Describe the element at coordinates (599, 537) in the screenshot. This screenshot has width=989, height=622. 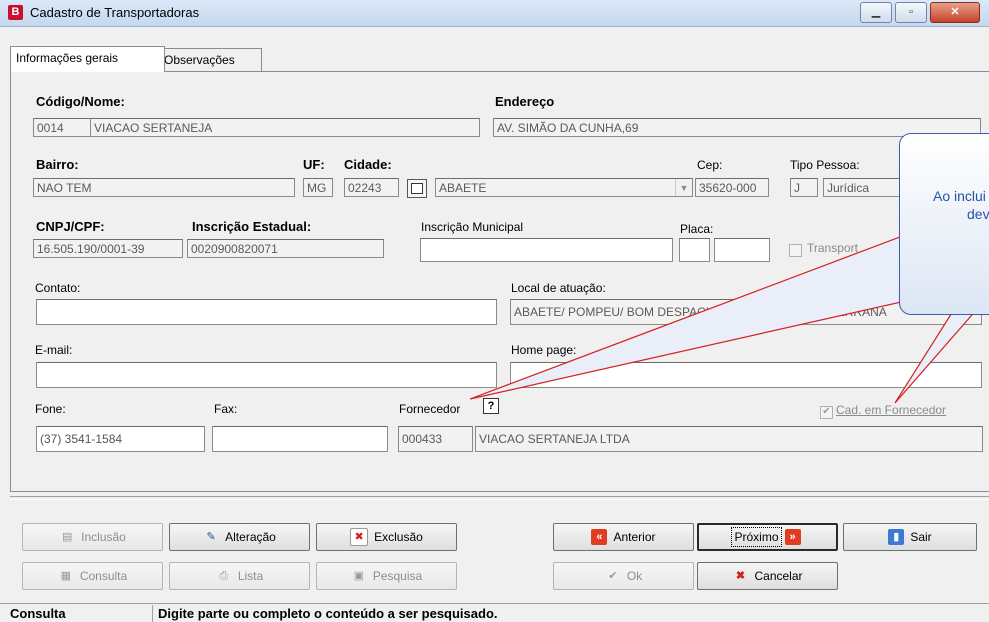
I see `previous-arrows-icon: «` at that location.